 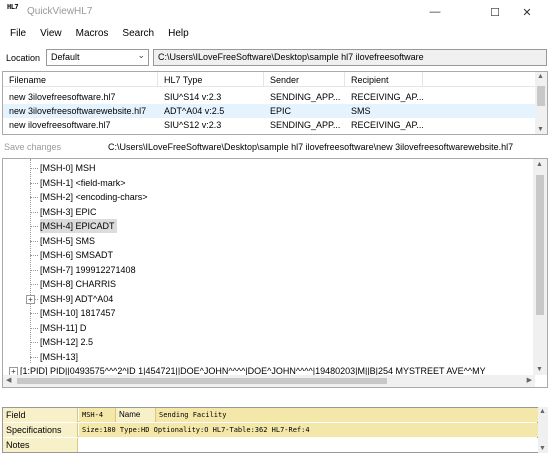 I want to click on file-hl7-type: ADT^A04 v:2.5, so click(x=194, y=111).